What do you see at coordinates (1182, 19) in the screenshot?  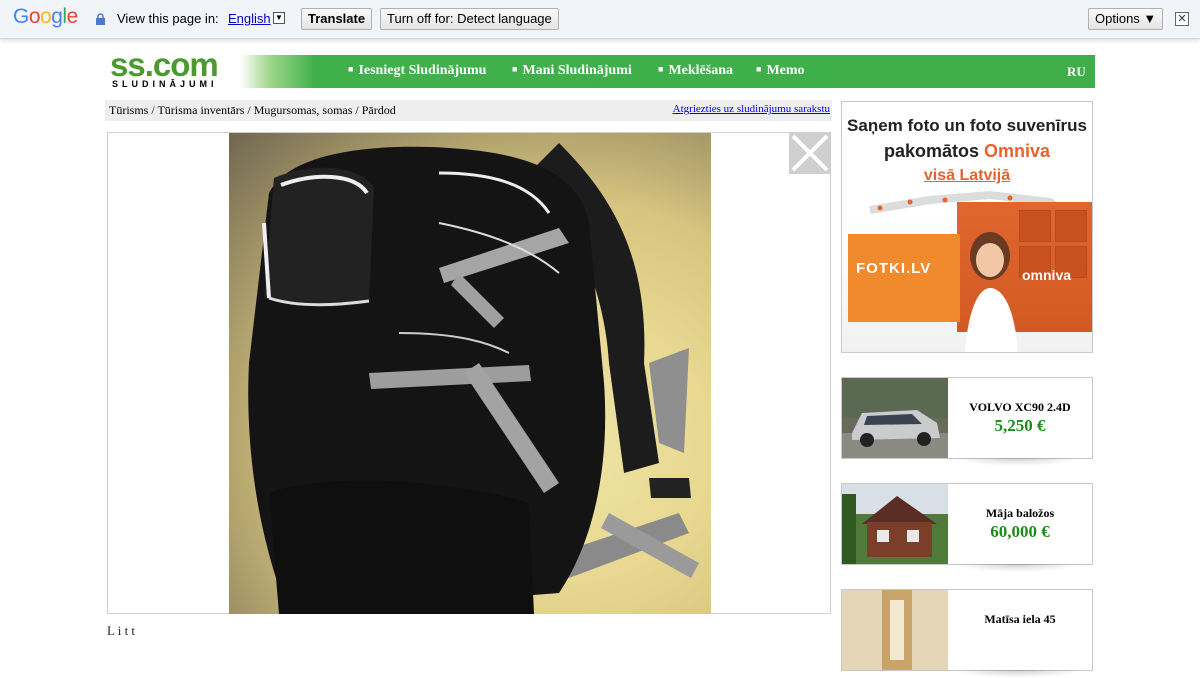 I see `close-icon: ✕` at bounding box center [1182, 19].